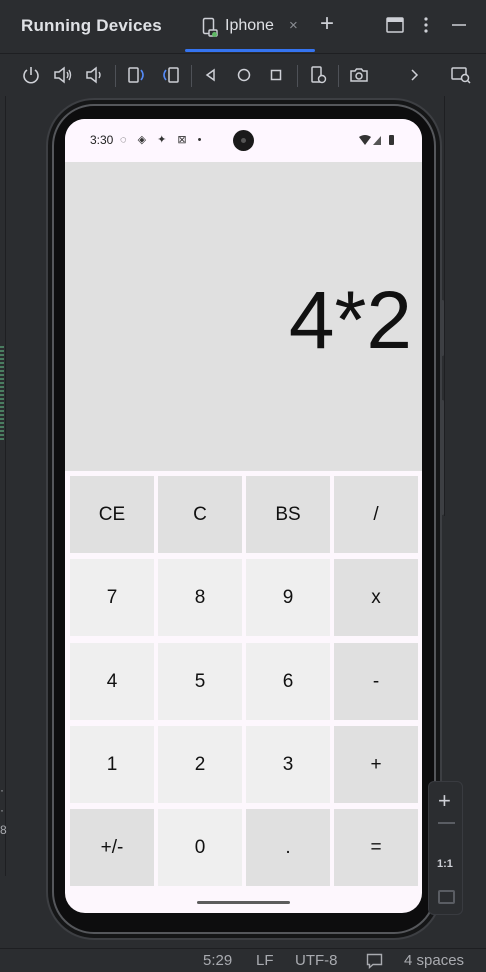 The image size is (486, 972). What do you see at coordinates (200, 597) in the screenshot?
I see `calc-key: 8` at bounding box center [200, 597].